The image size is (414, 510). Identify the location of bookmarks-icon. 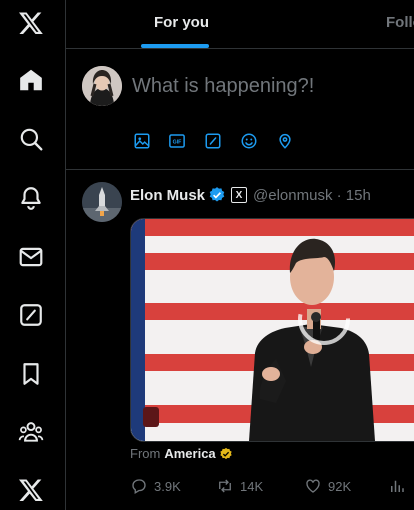
(31, 374).